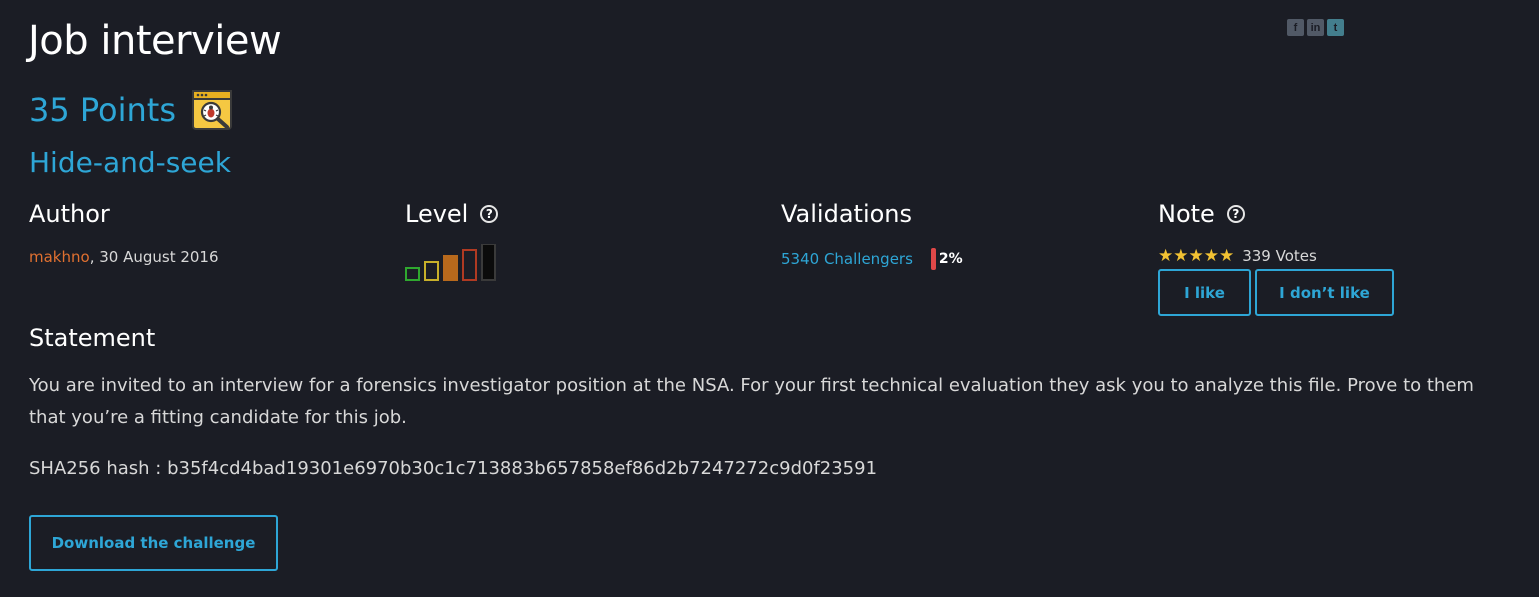 The width and height of the screenshot is (1539, 597). Describe the element at coordinates (155, 41) in the screenshot. I see `page-title: Job interview` at that location.